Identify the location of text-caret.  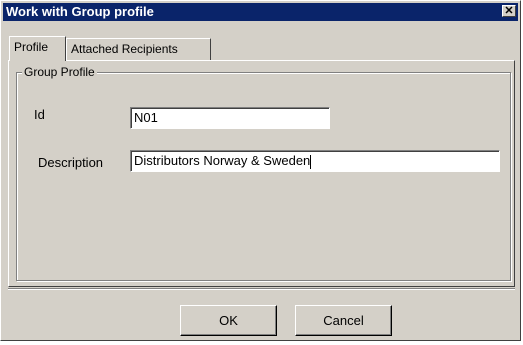
(311, 161).